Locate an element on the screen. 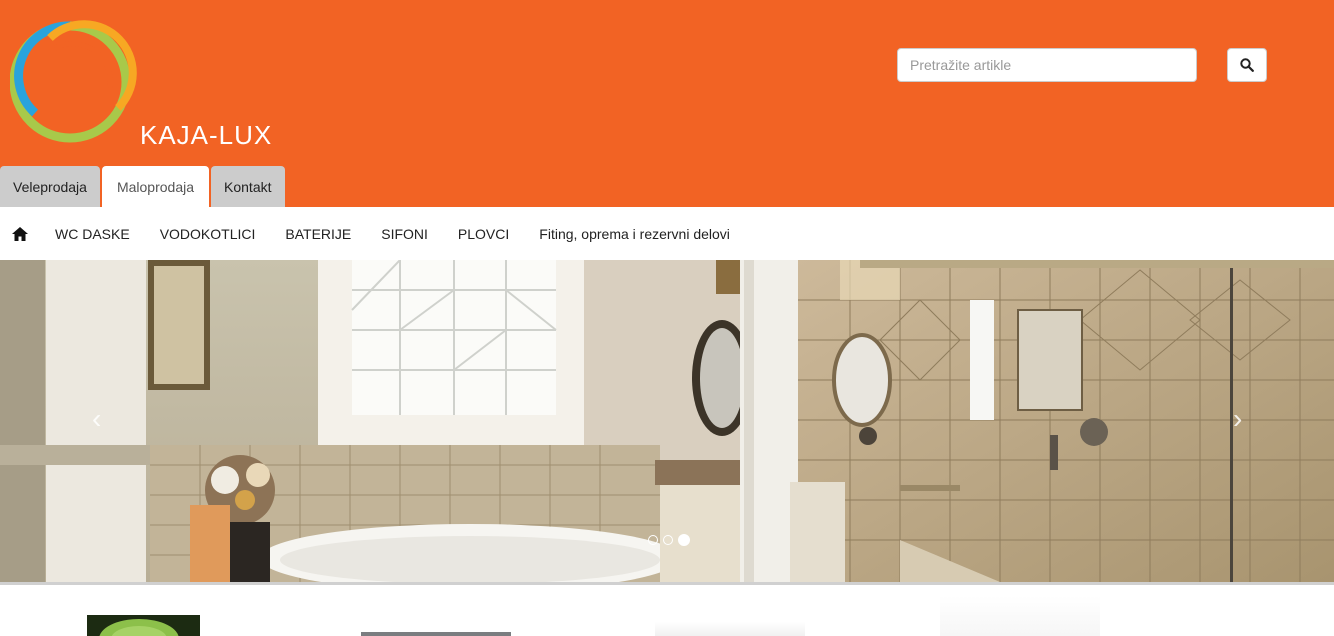  rings-logo-icon is located at coordinates (73, 81).